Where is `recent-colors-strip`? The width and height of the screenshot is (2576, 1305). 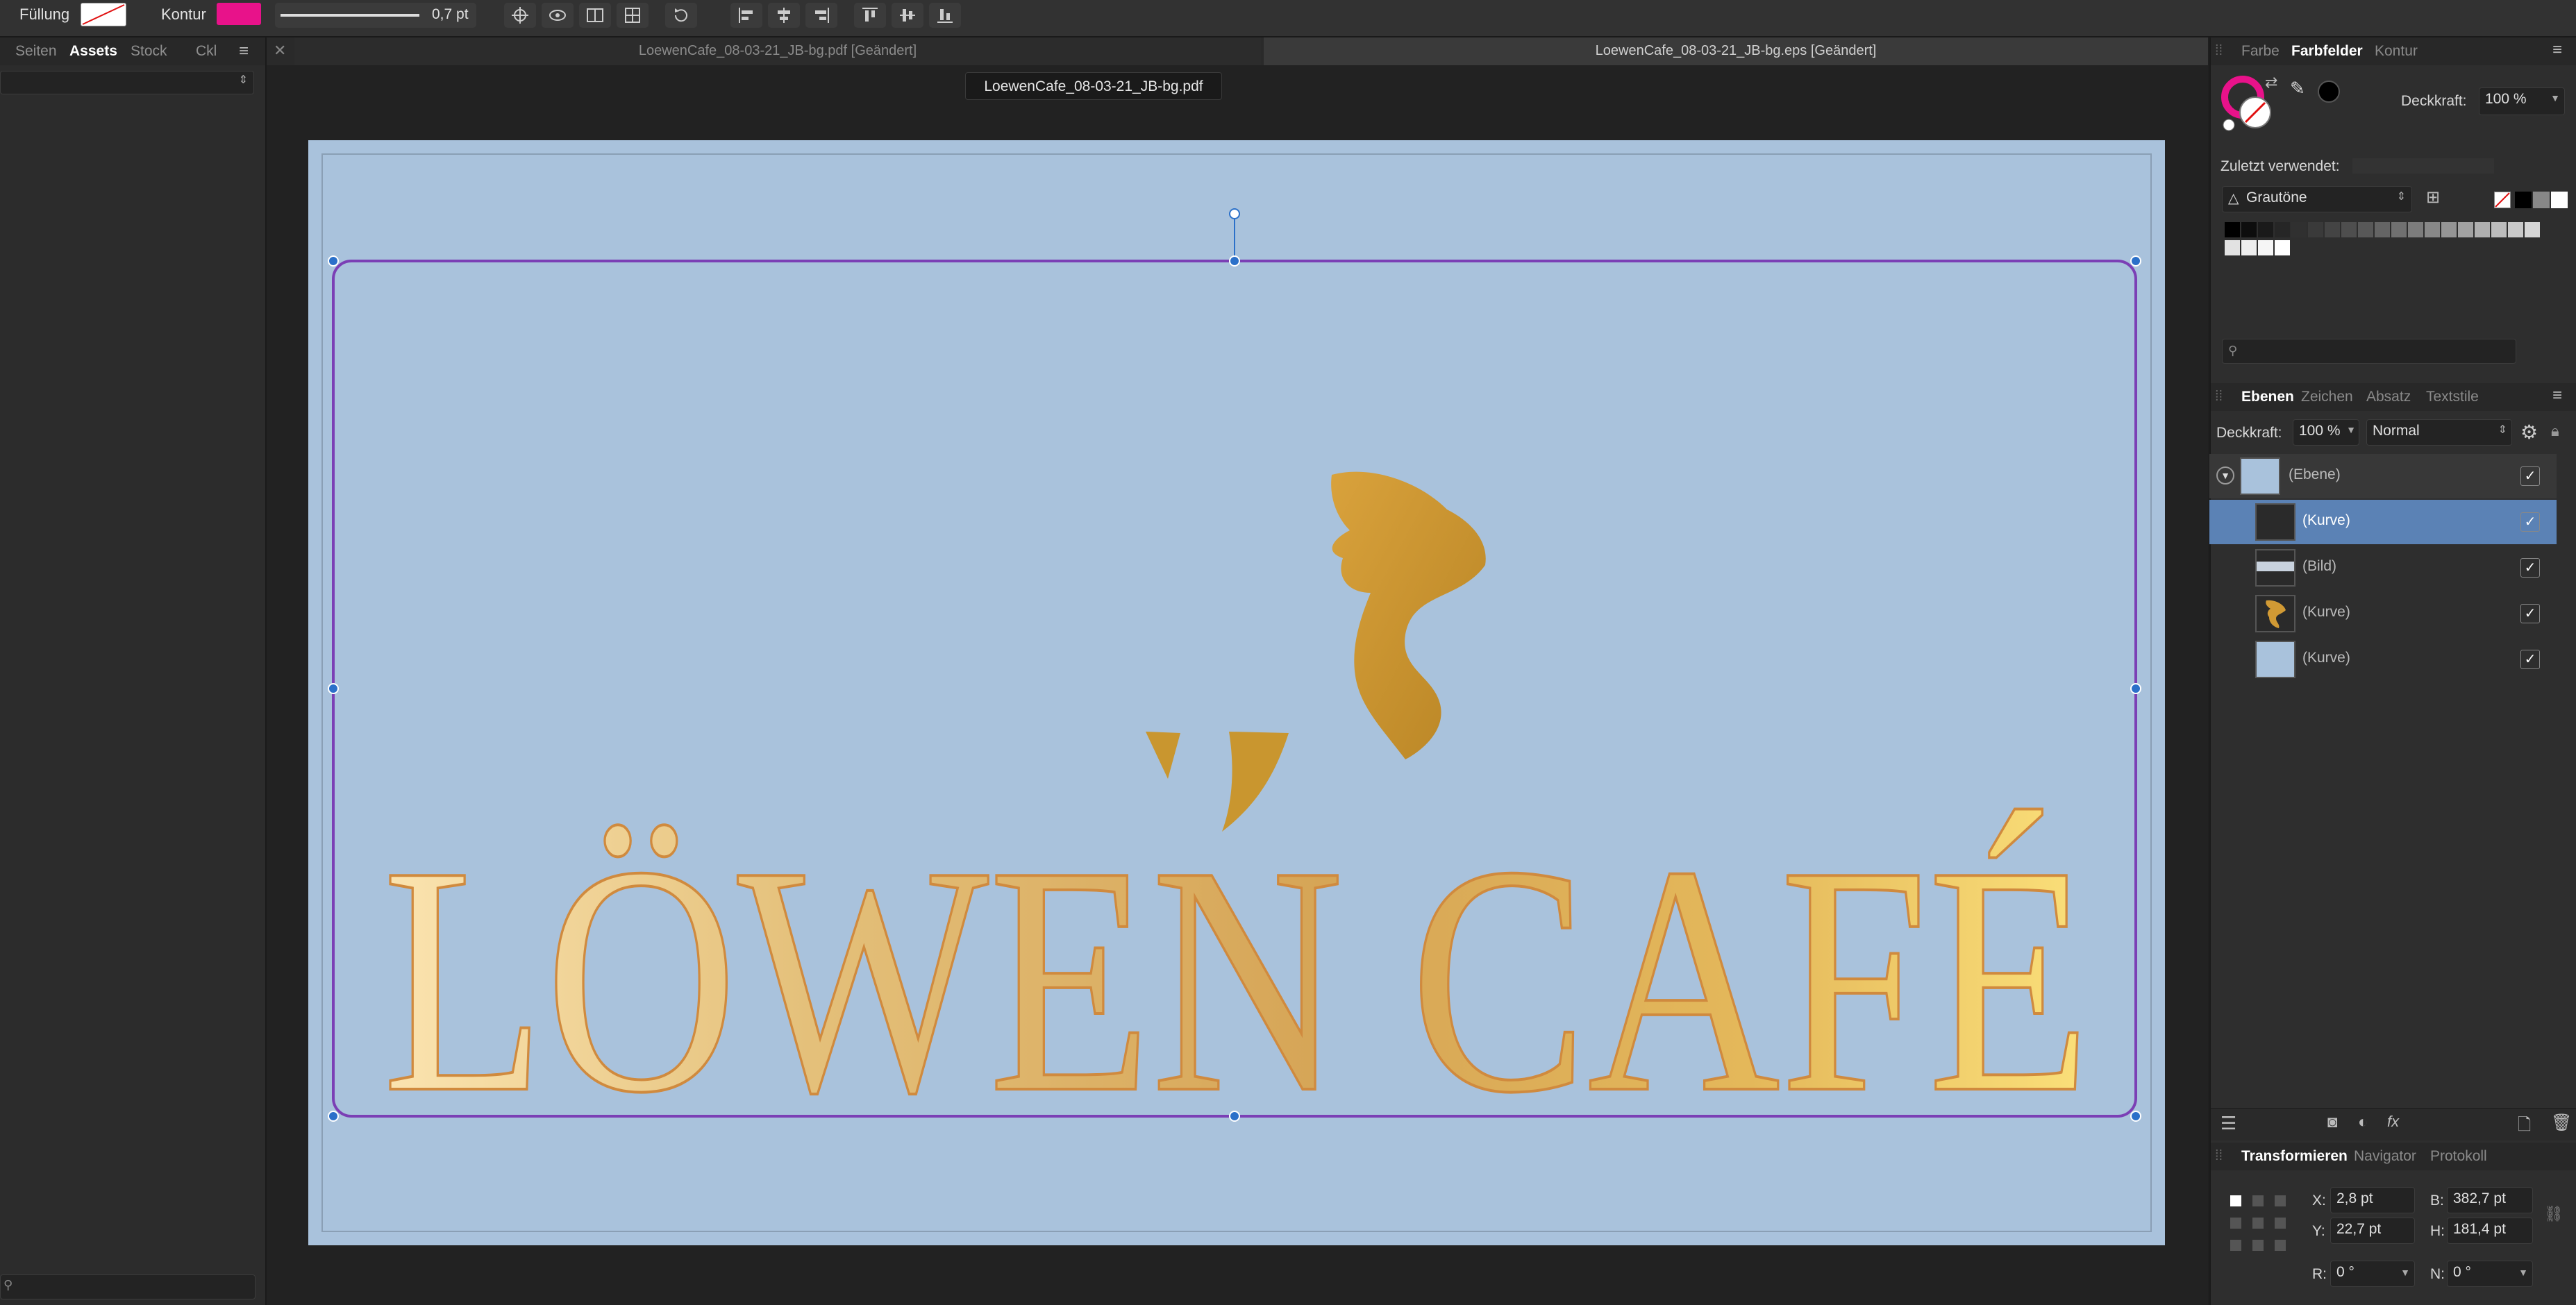 recent-colors-strip is located at coordinates (2423, 166).